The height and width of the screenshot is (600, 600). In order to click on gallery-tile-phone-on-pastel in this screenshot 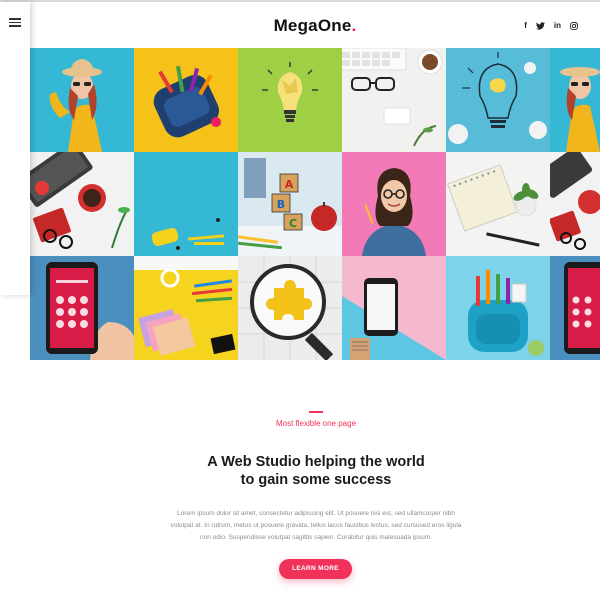, I will do `click(394, 308)`.